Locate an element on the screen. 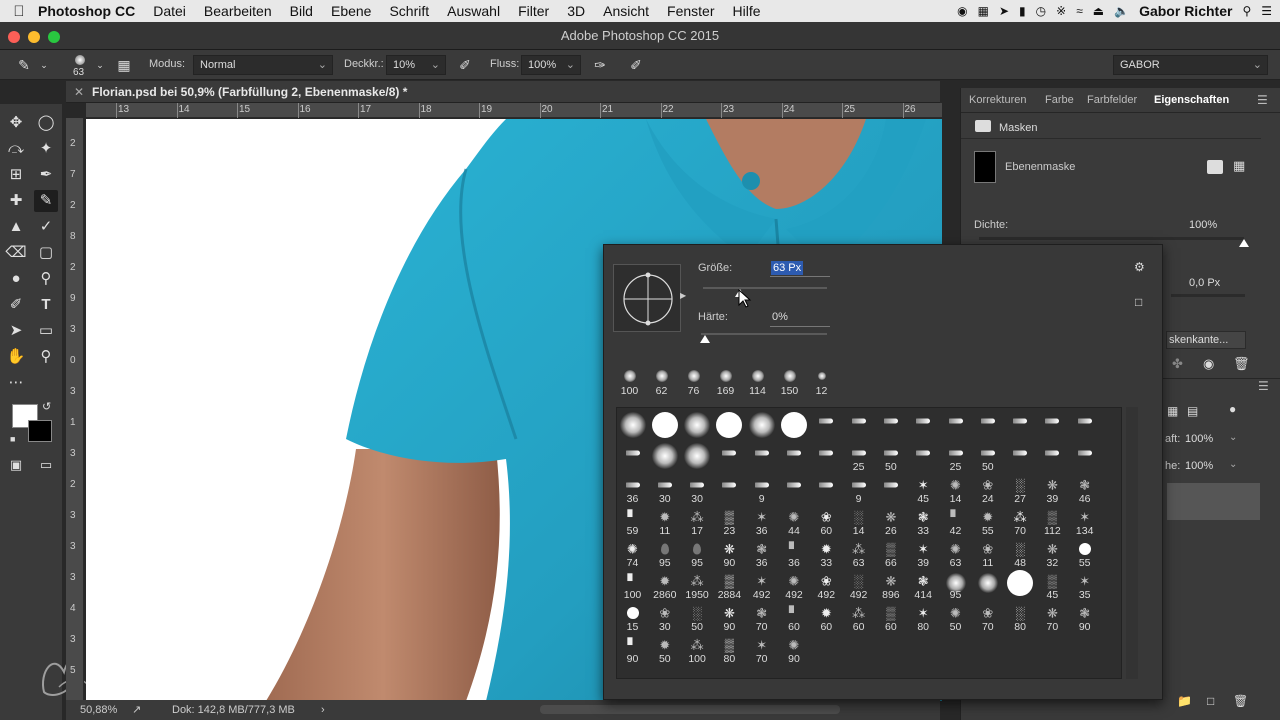 This screenshot has width=1280, height=720. brush-preset: ✺ 74 is located at coordinates (632, 554).